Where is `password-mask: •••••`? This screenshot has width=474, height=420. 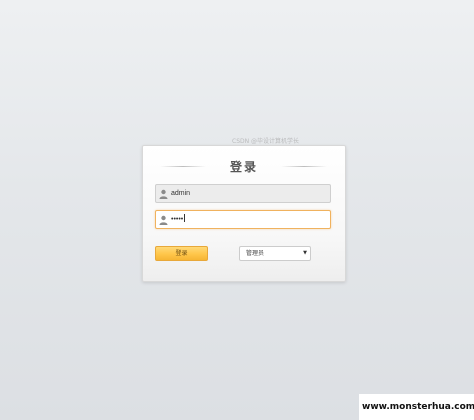 password-mask: ••••• is located at coordinates (177, 219).